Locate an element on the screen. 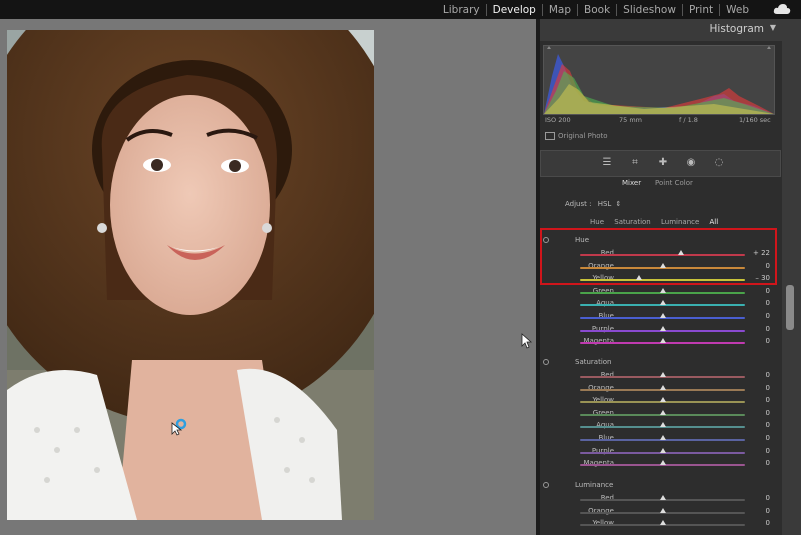  section-label: Saturation is located at coordinates (593, 362).